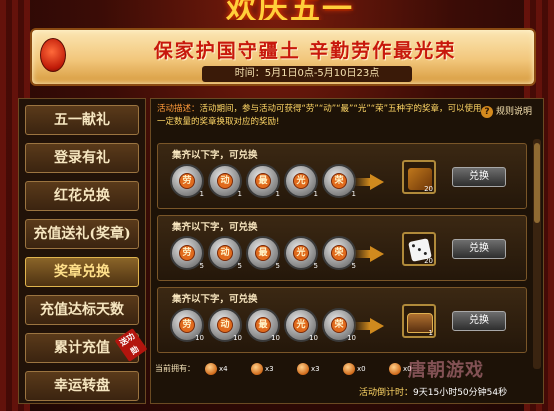 The width and height of the screenshot is (554, 411). I want to click on watermark-logo: 唐朝游戏, so click(446, 370).